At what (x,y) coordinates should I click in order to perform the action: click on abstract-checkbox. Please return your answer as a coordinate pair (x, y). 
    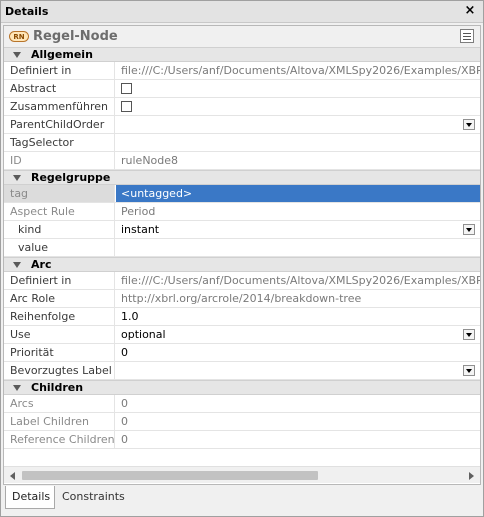
    Looking at the image, I should click on (126, 88).